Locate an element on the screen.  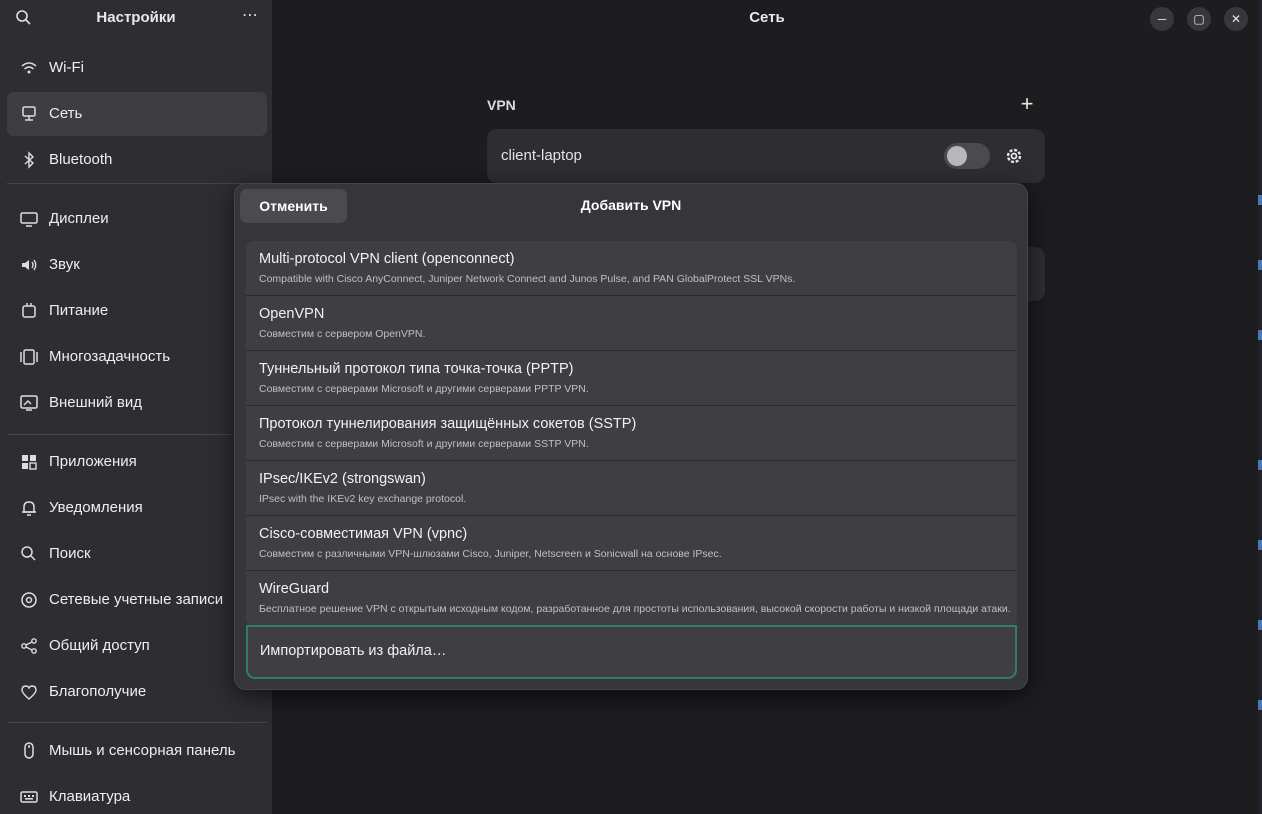
sidebar-item-search: Поиск is located at coordinates (137, 554).